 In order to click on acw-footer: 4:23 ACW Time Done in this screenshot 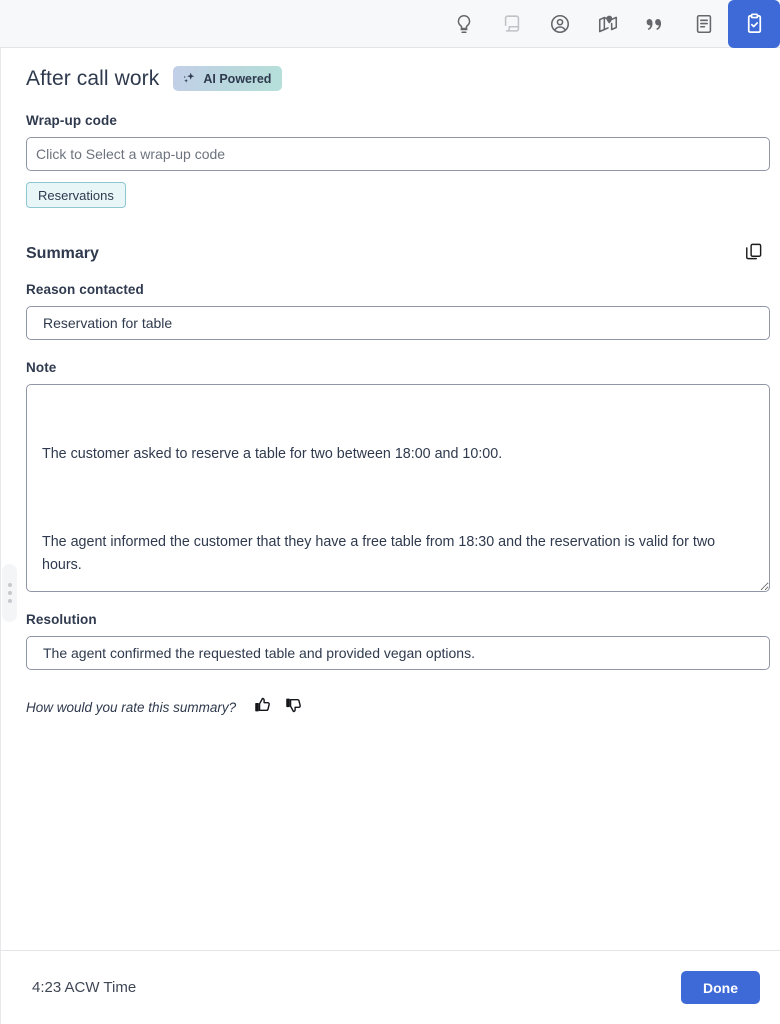, I will do `click(390, 987)`.